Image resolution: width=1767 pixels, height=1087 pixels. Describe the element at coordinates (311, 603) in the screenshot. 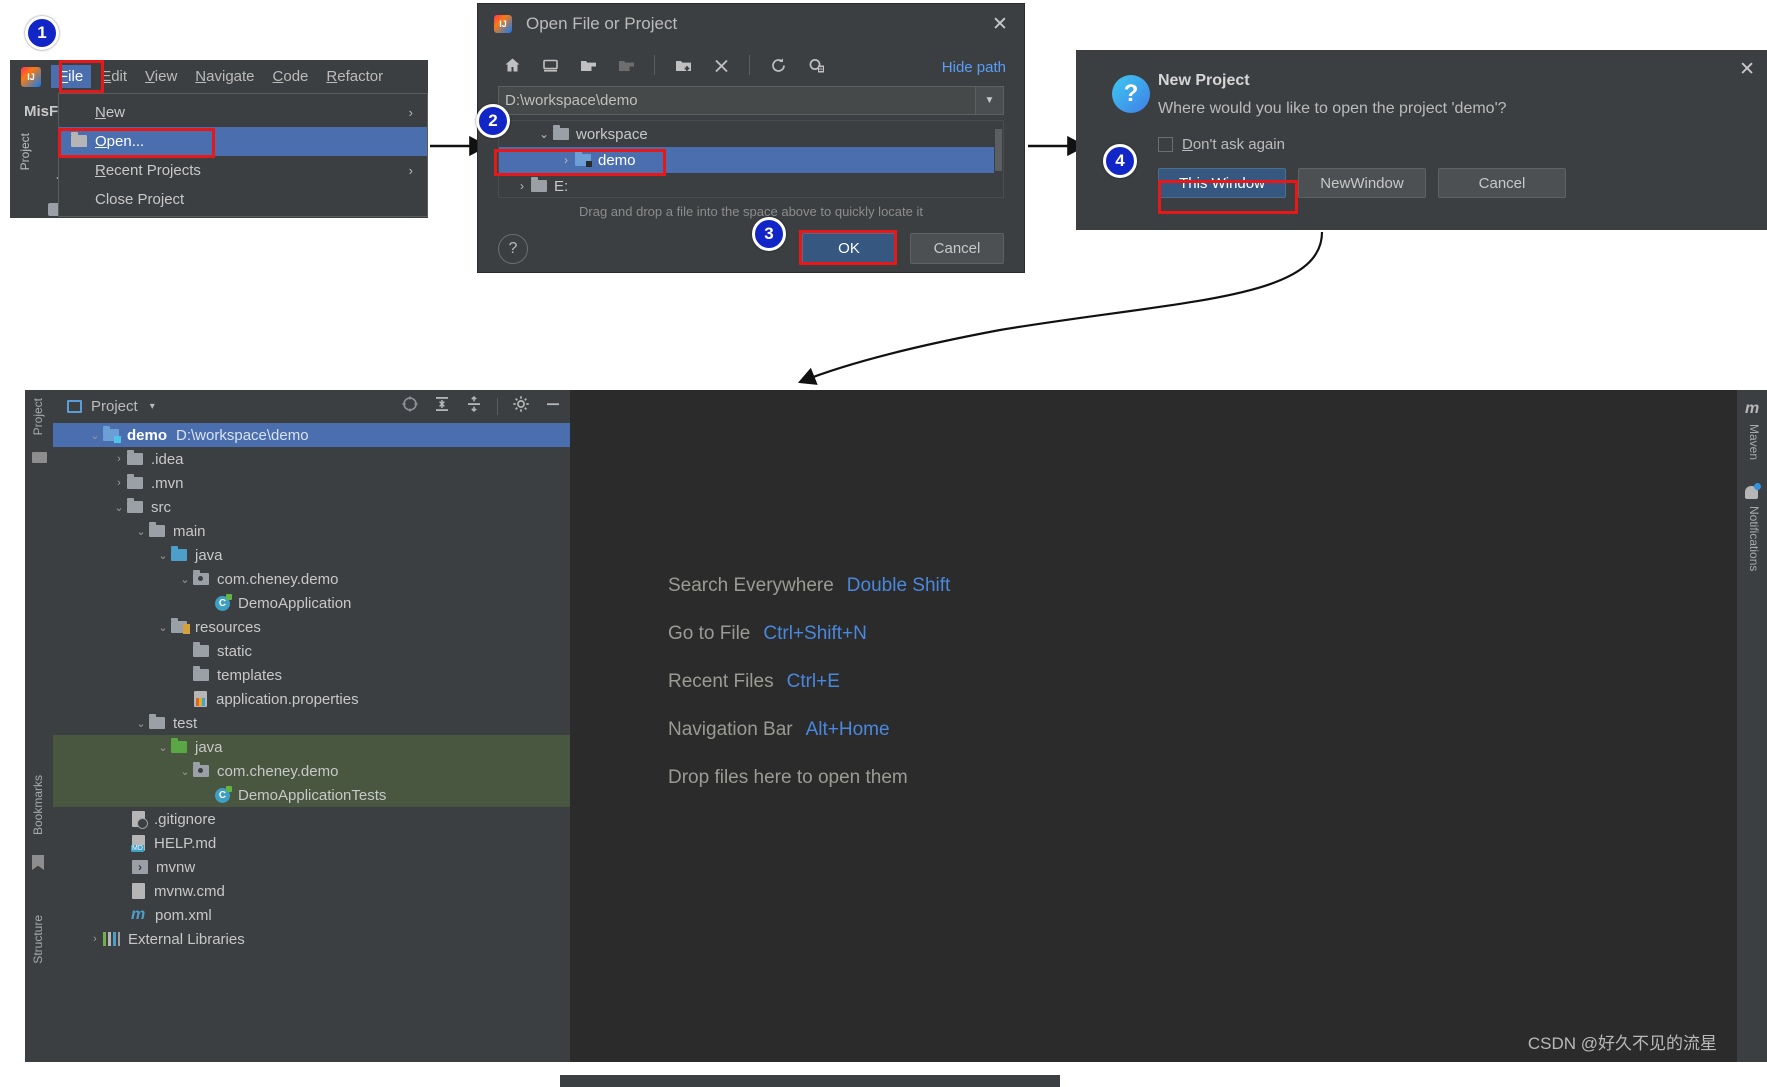

I see `tree-row-demo-application: DemoApplication` at that location.